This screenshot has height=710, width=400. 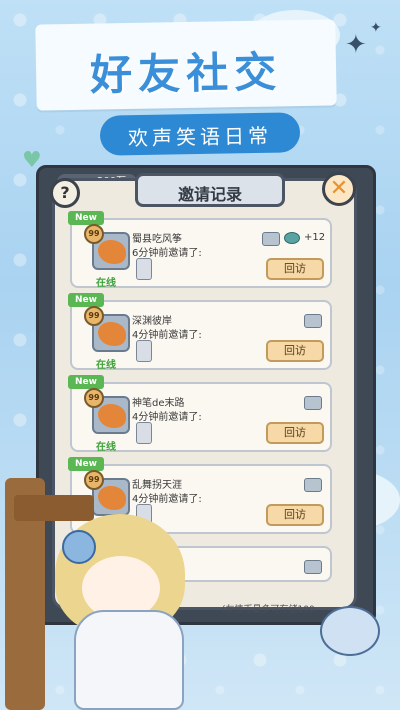 What do you see at coordinates (152, 321) in the screenshot?
I see `friend-name: 深渊彼岸` at bounding box center [152, 321].